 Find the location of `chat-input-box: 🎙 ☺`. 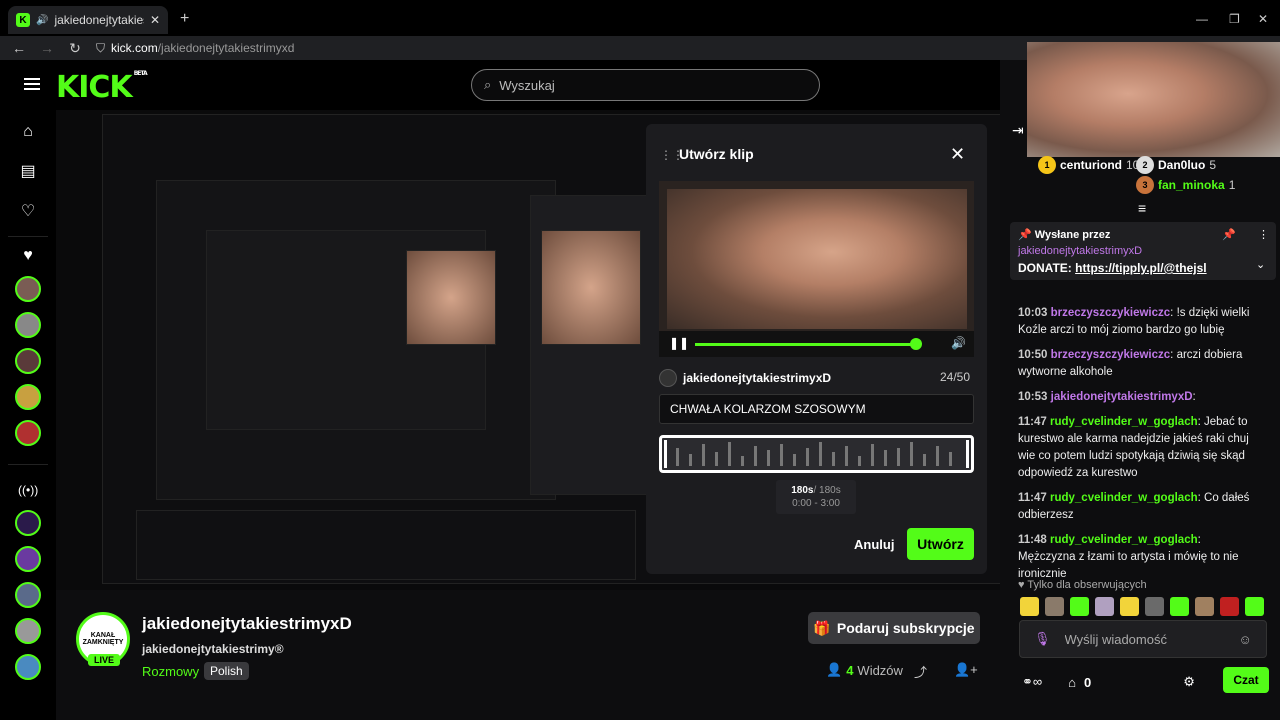

chat-input-box: 🎙 ☺ is located at coordinates (1143, 639).